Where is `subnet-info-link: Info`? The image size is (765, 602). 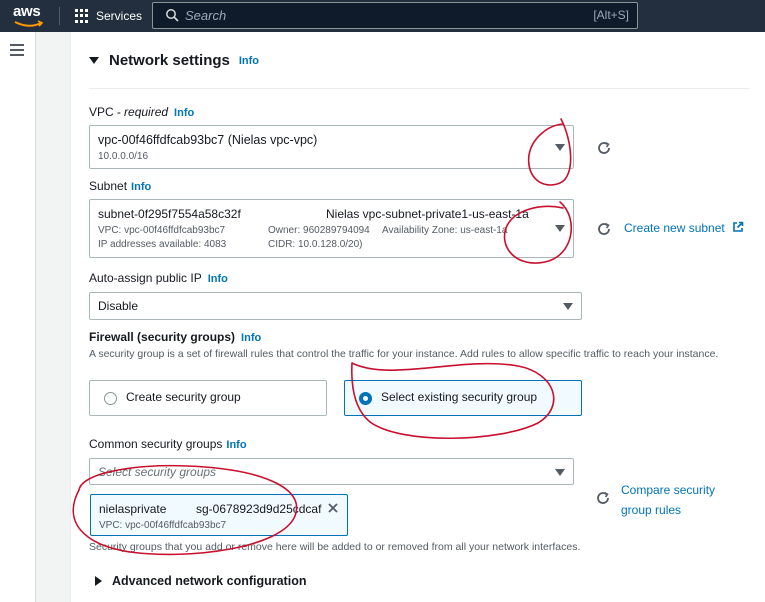 subnet-info-link: Info is located at coordinates (141, 187).